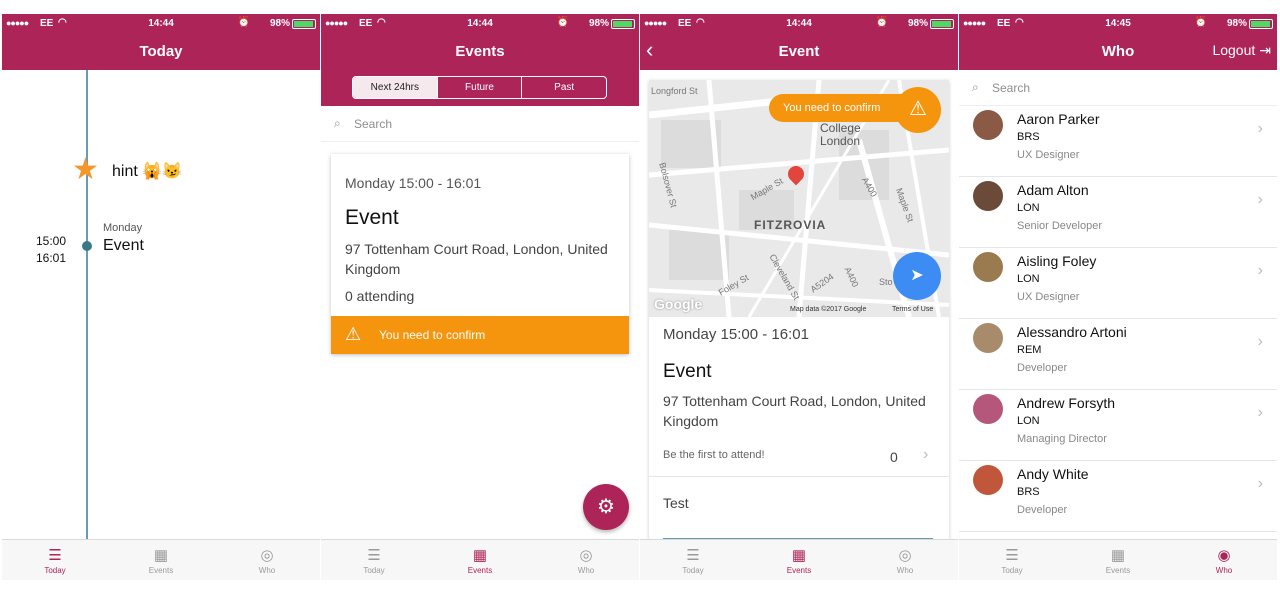 The width and height of the screenshot is (1280, 598). What do you see at coordinates (1118, 496) in the screenshot?
I see `list-item: Andy White BRS Developer ›` at bounding box center [1118, 496].